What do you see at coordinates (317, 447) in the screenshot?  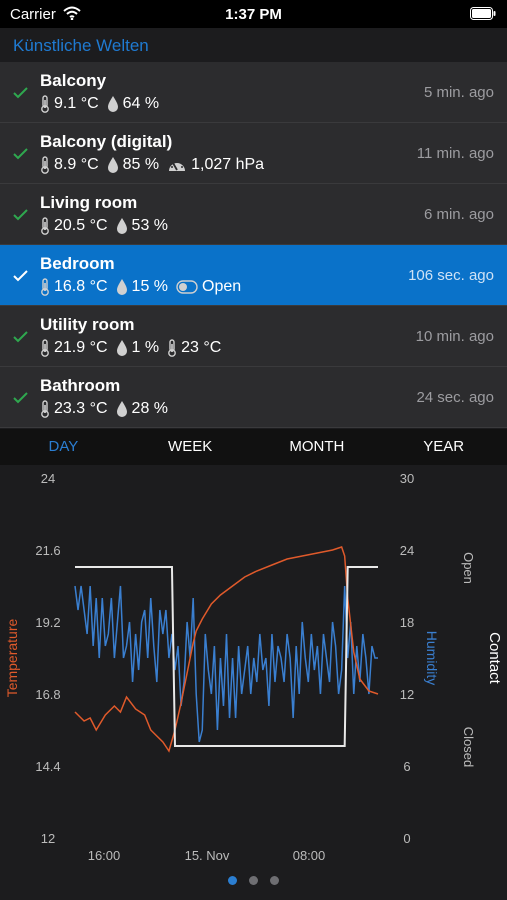 I see `tab-month: MONTH` at bounding box center [317, 447].